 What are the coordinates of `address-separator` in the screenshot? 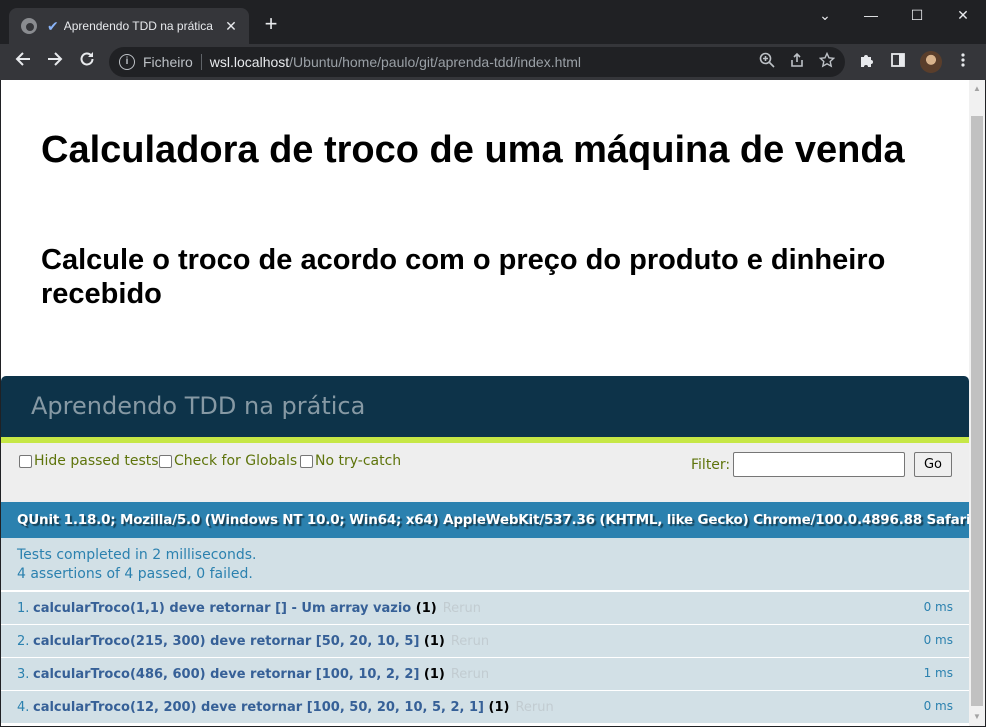 It's located at (201, 62).